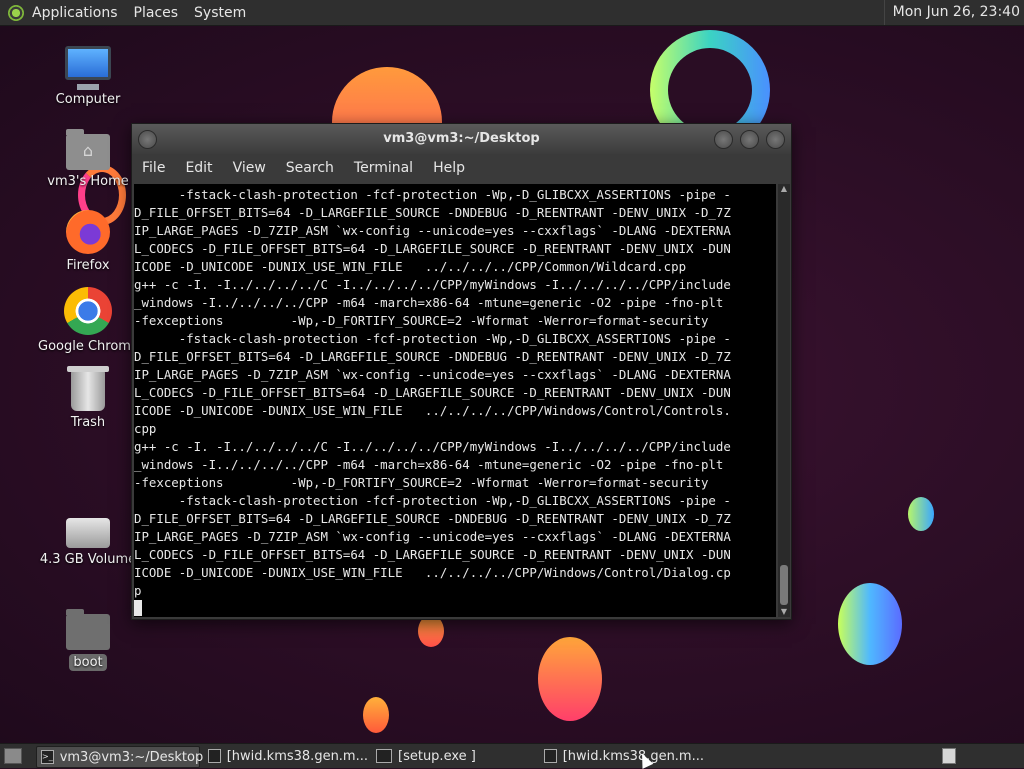 The image size is (1024, 769). Describe the element at coordinates (13, 756) in the screenshot. I see `show-desktop-icon` at that location.